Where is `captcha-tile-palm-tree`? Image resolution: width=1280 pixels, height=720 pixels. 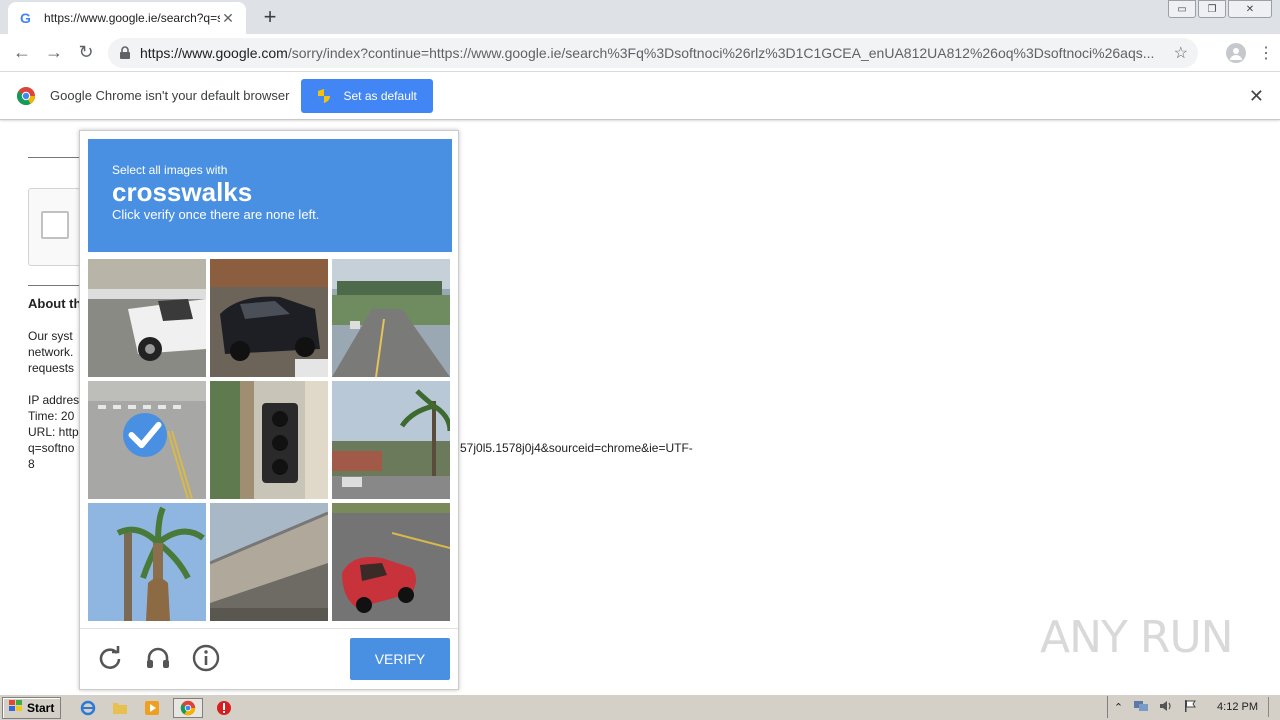
captcha-tile-palm-tree is located at coordinates (147, 562).